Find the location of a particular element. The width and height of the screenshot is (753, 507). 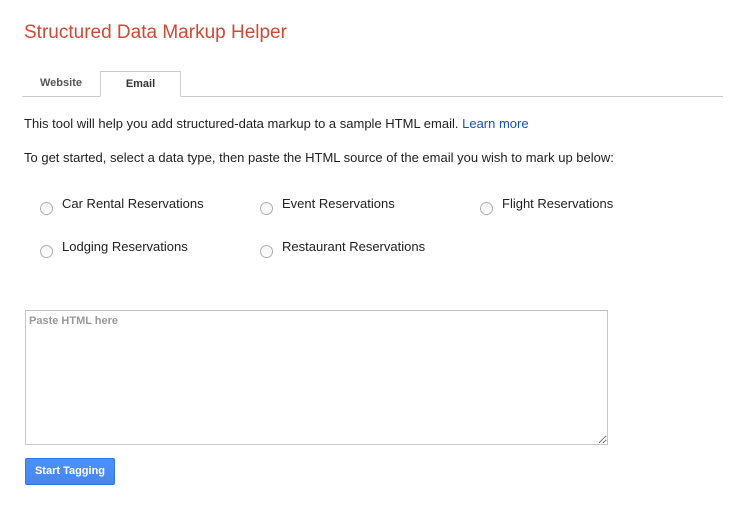

radio-label: Car Rental Reservations is located at coordinates (133, 203).